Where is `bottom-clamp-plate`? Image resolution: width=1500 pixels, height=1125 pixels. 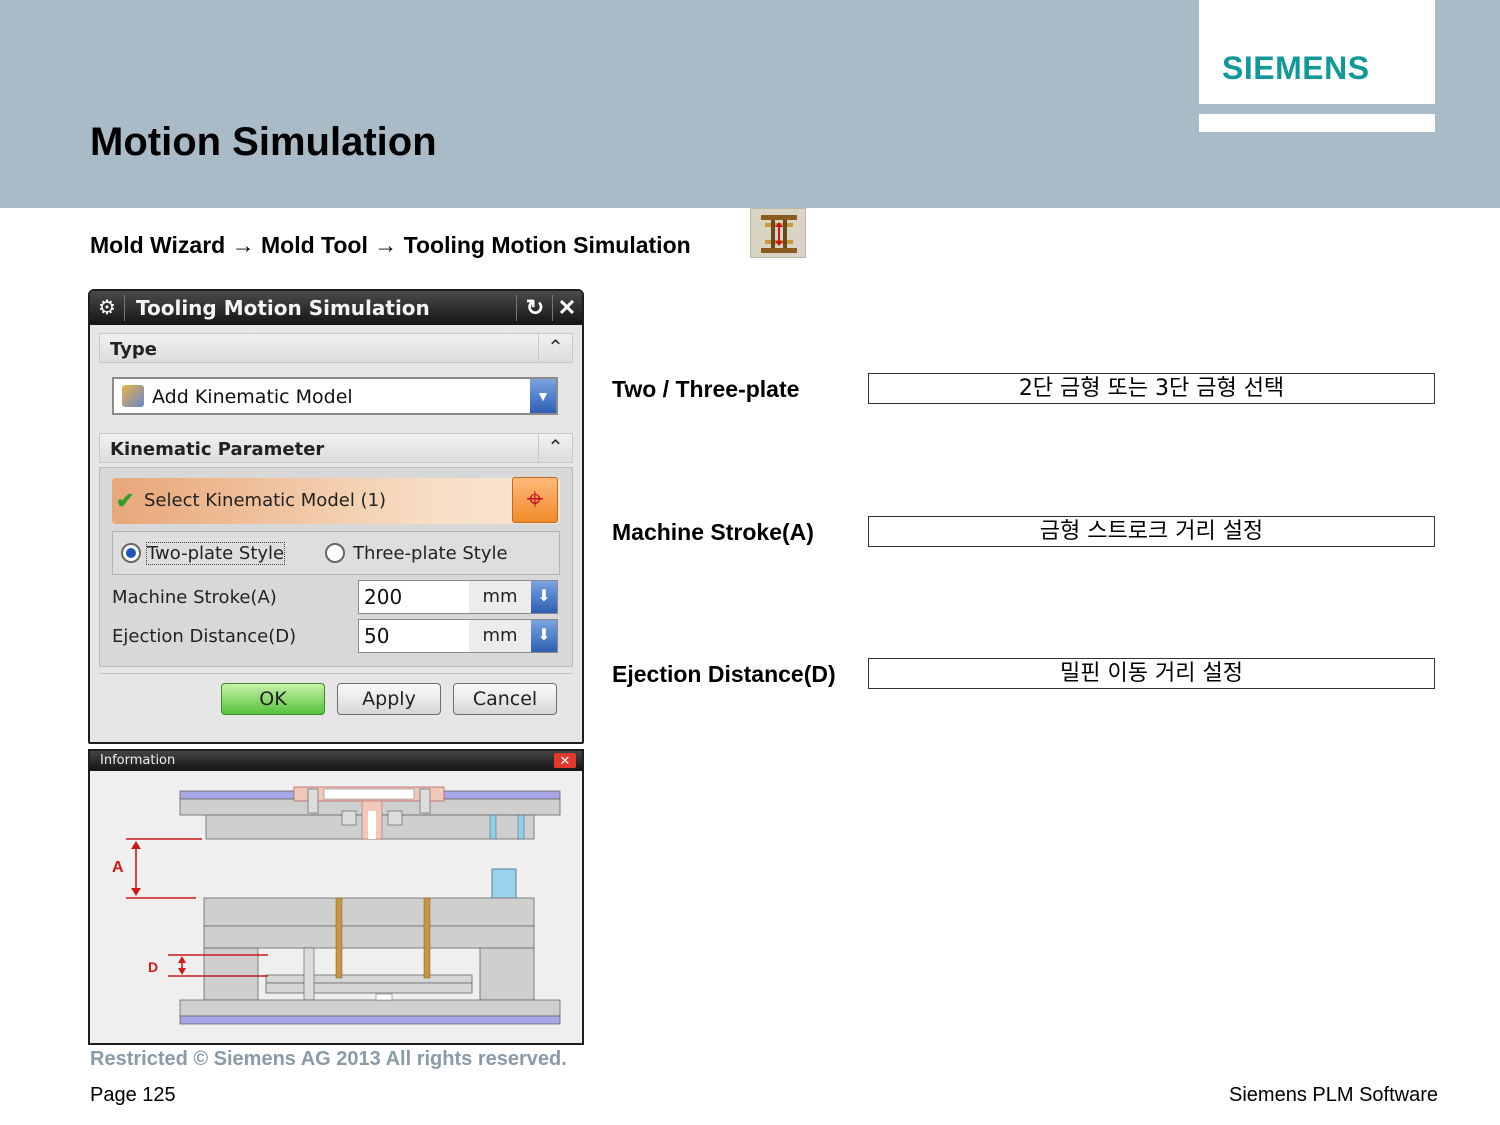 bottom-clamp-plate is located at coordinates (370, 1008).